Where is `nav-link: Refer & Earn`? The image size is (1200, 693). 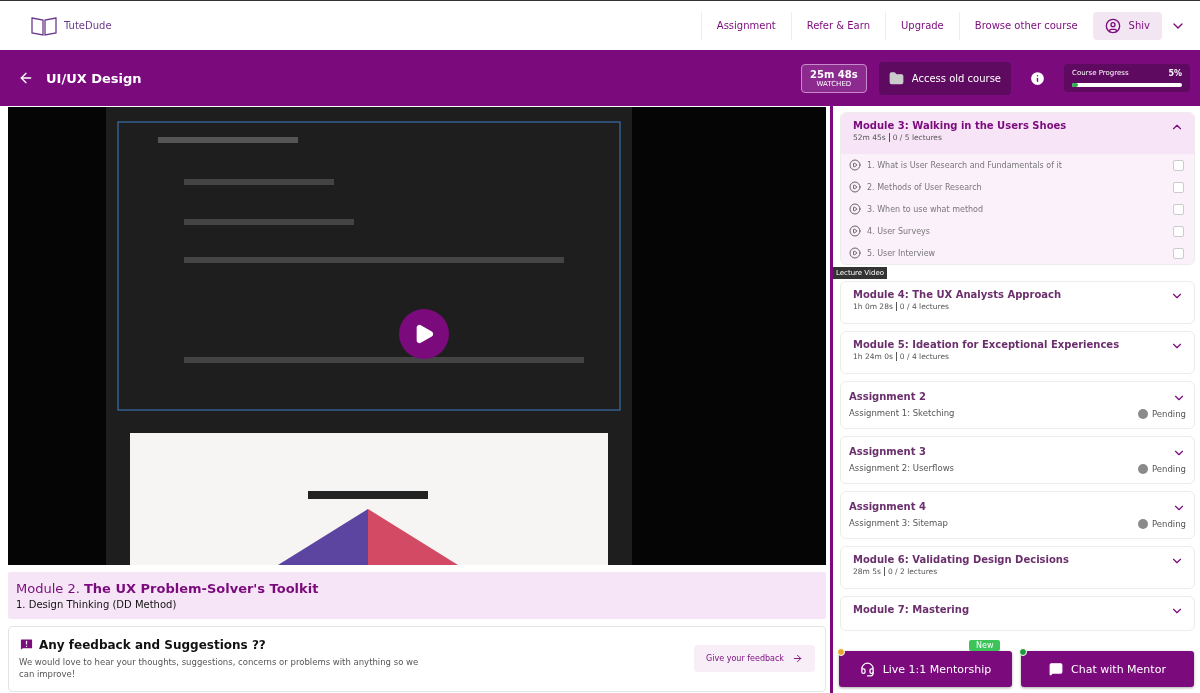 nav-link: Refer & Earn is located at coordinates (837, 25).